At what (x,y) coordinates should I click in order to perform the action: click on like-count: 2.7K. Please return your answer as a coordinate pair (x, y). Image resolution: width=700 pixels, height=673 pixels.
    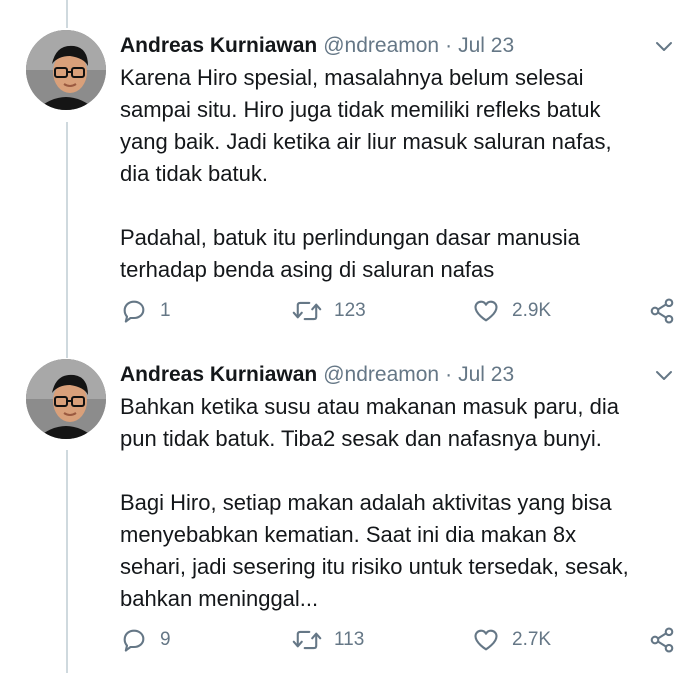
    Looking at the image, I should click on (532, 639).